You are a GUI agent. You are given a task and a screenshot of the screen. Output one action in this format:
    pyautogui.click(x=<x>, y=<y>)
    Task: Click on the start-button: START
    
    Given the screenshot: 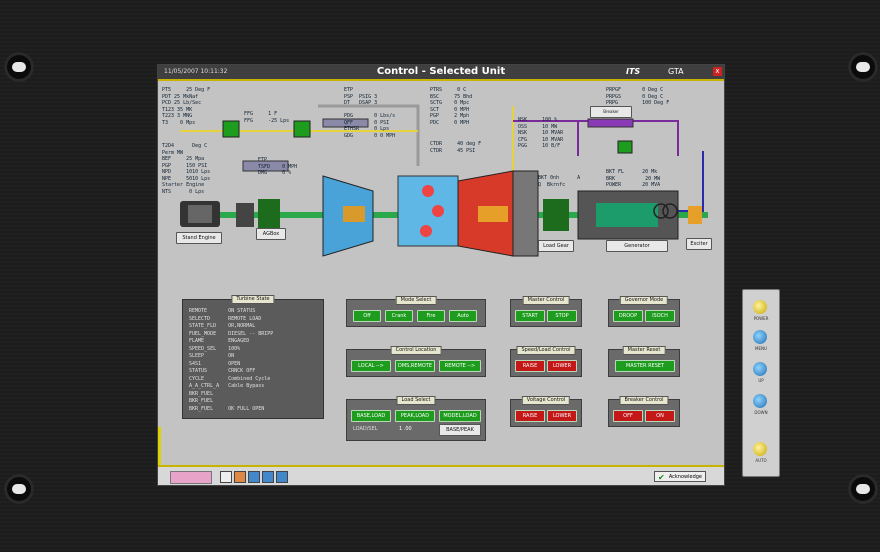 What is the action you would take?
    pyautogui.click(x=530, y=316)
    